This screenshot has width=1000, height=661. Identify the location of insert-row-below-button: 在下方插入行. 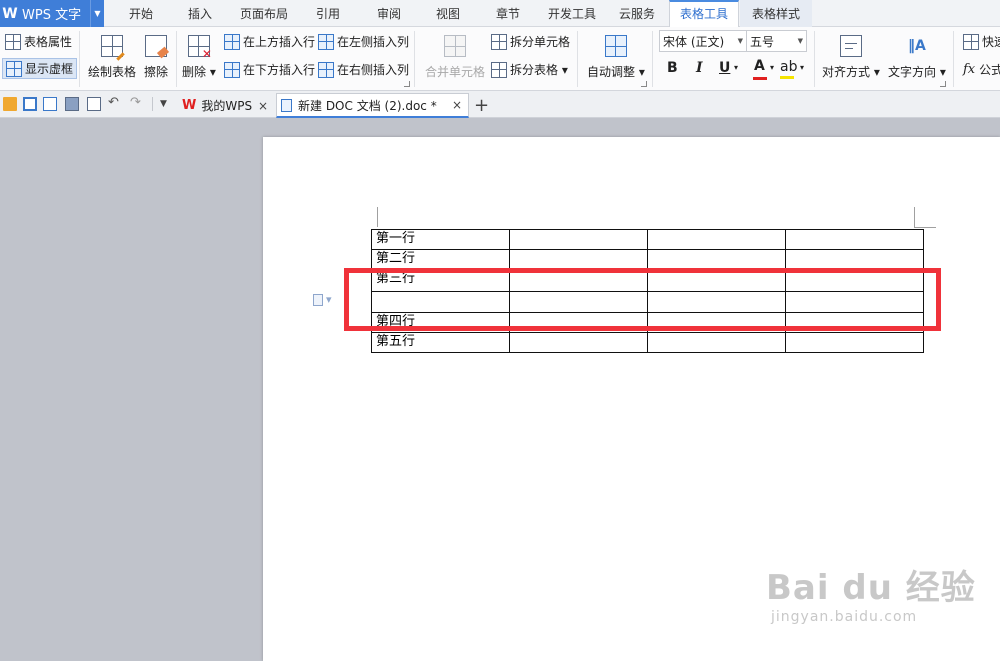
(269, 69).